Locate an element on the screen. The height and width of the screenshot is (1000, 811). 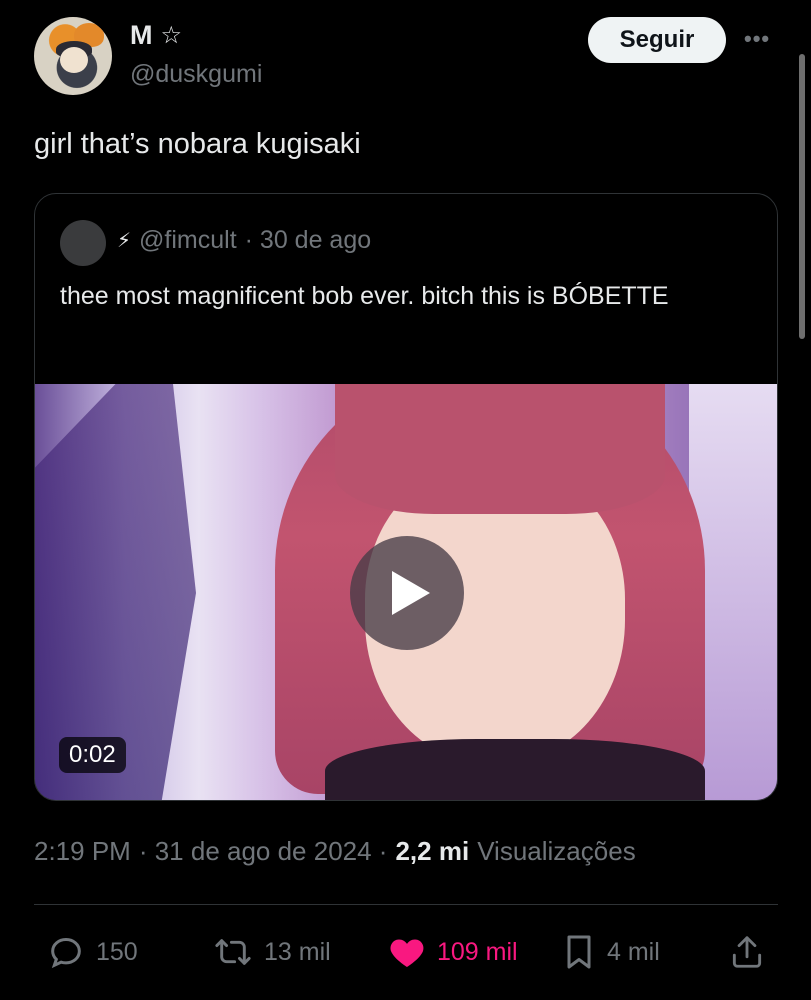
repost-button: 13 mil is located at coordinates (271, 952).